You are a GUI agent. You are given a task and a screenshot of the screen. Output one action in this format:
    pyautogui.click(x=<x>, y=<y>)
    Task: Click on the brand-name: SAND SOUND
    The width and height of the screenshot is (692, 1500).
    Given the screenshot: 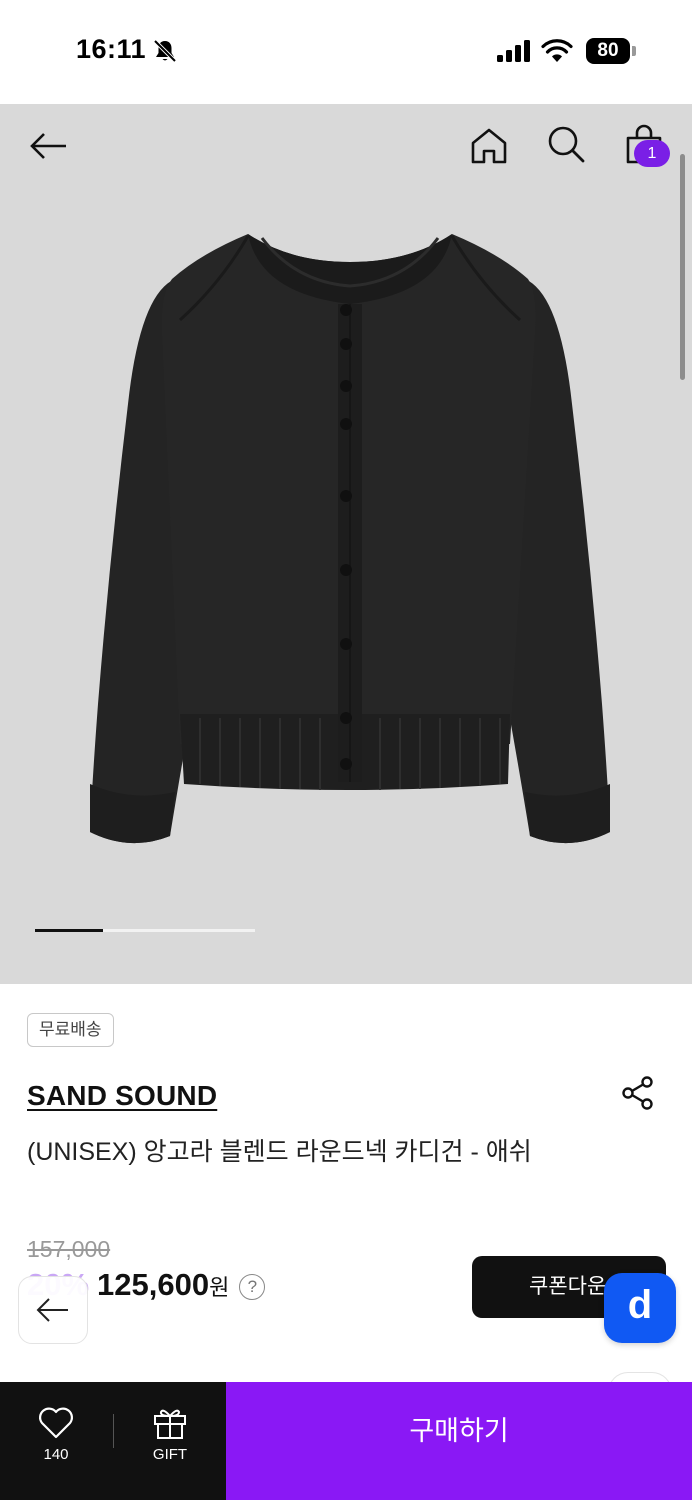 What is the action you would take?
    pyautogui.click(x=122, y=1096)
    